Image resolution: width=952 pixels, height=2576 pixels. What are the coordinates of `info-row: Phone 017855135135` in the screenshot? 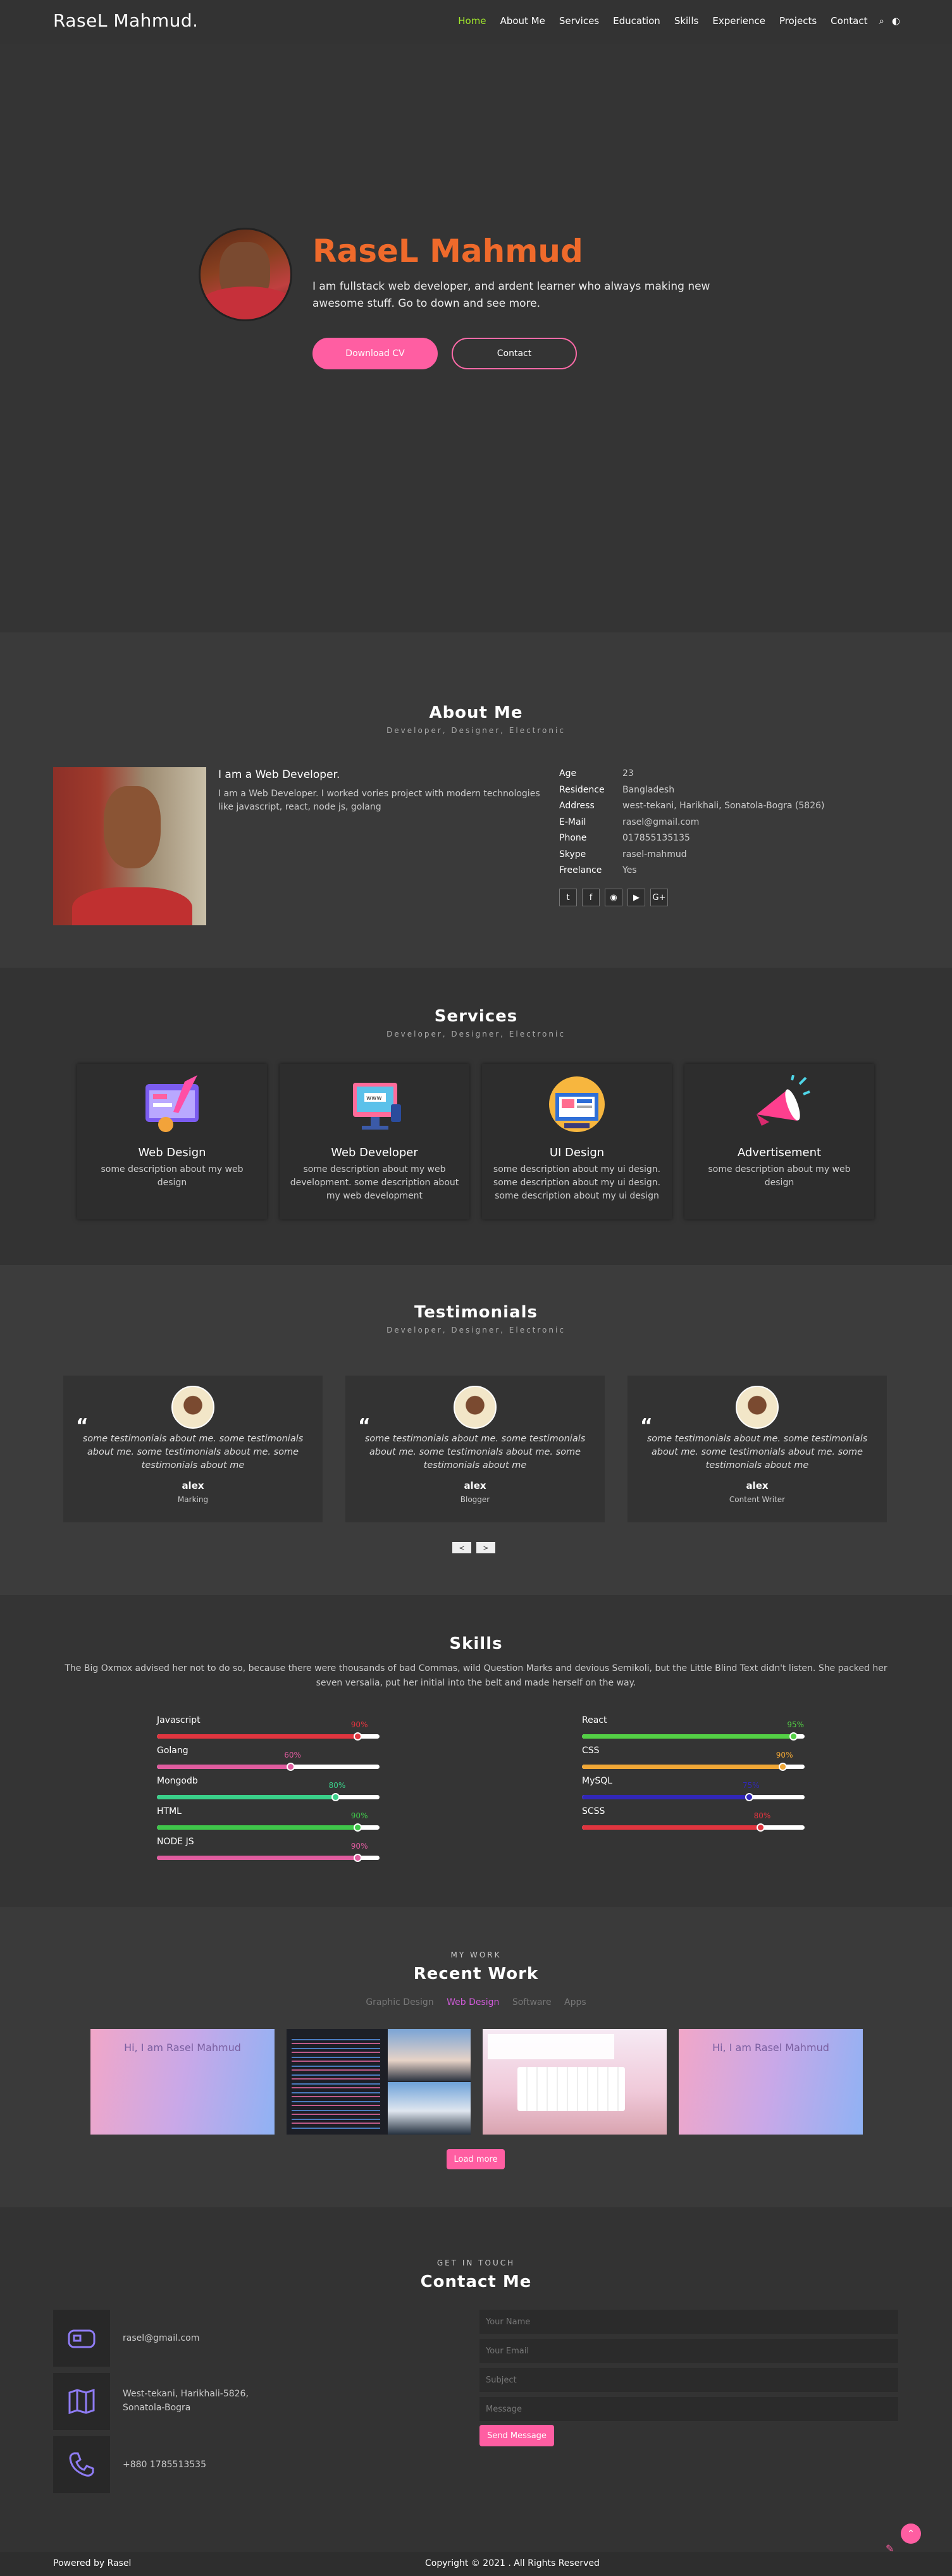 It's located at (691, 841).